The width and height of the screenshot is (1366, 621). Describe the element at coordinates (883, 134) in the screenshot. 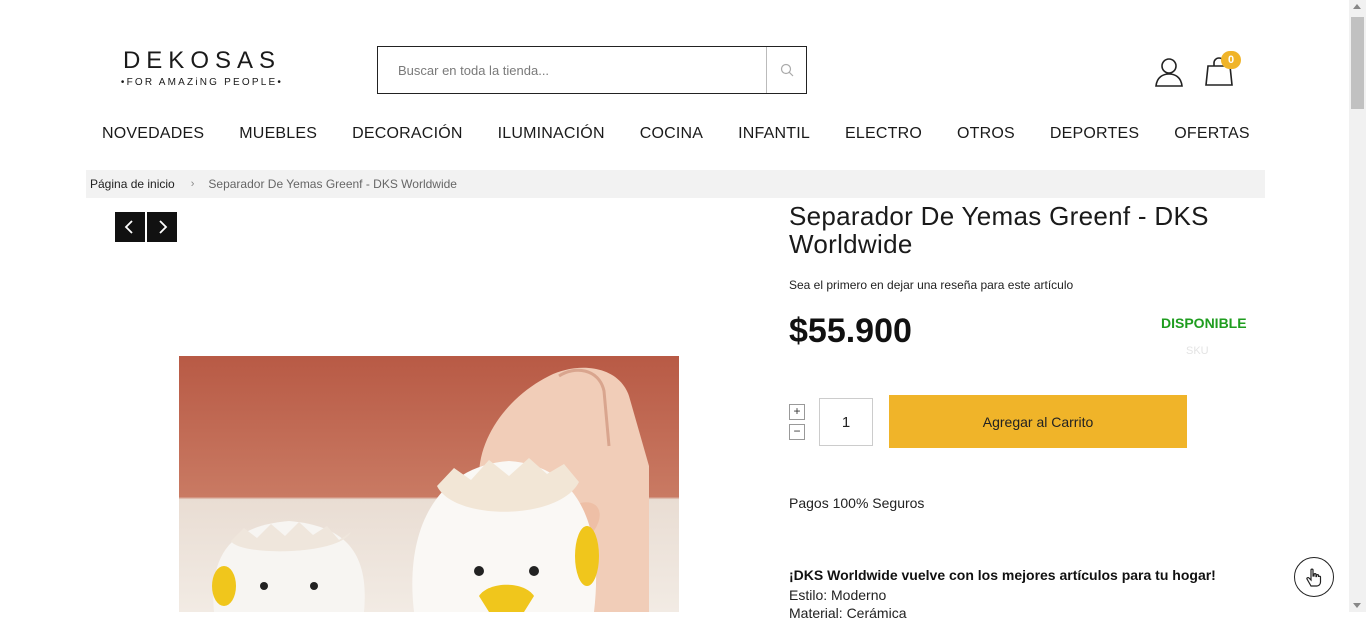

I see `nav-item-electro: ELECTRO` at that location.